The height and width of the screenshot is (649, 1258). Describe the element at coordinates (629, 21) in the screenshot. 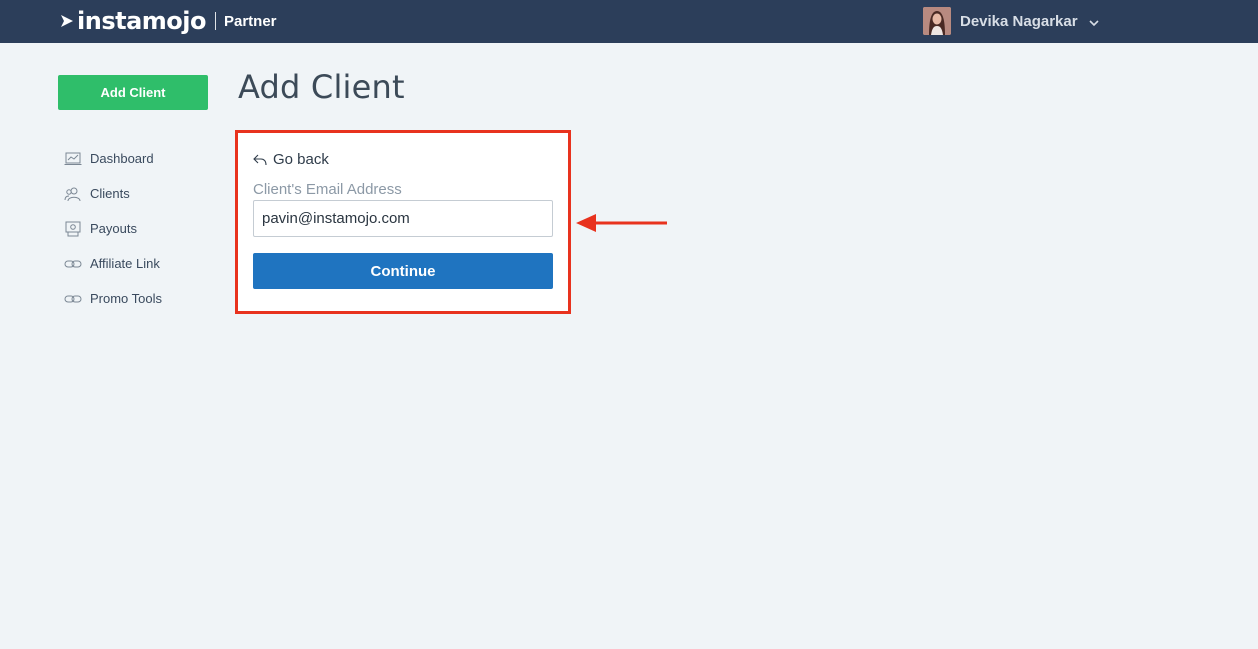

I see `top-navbar: instamojo Partner Devika Nagarkar` at that location.